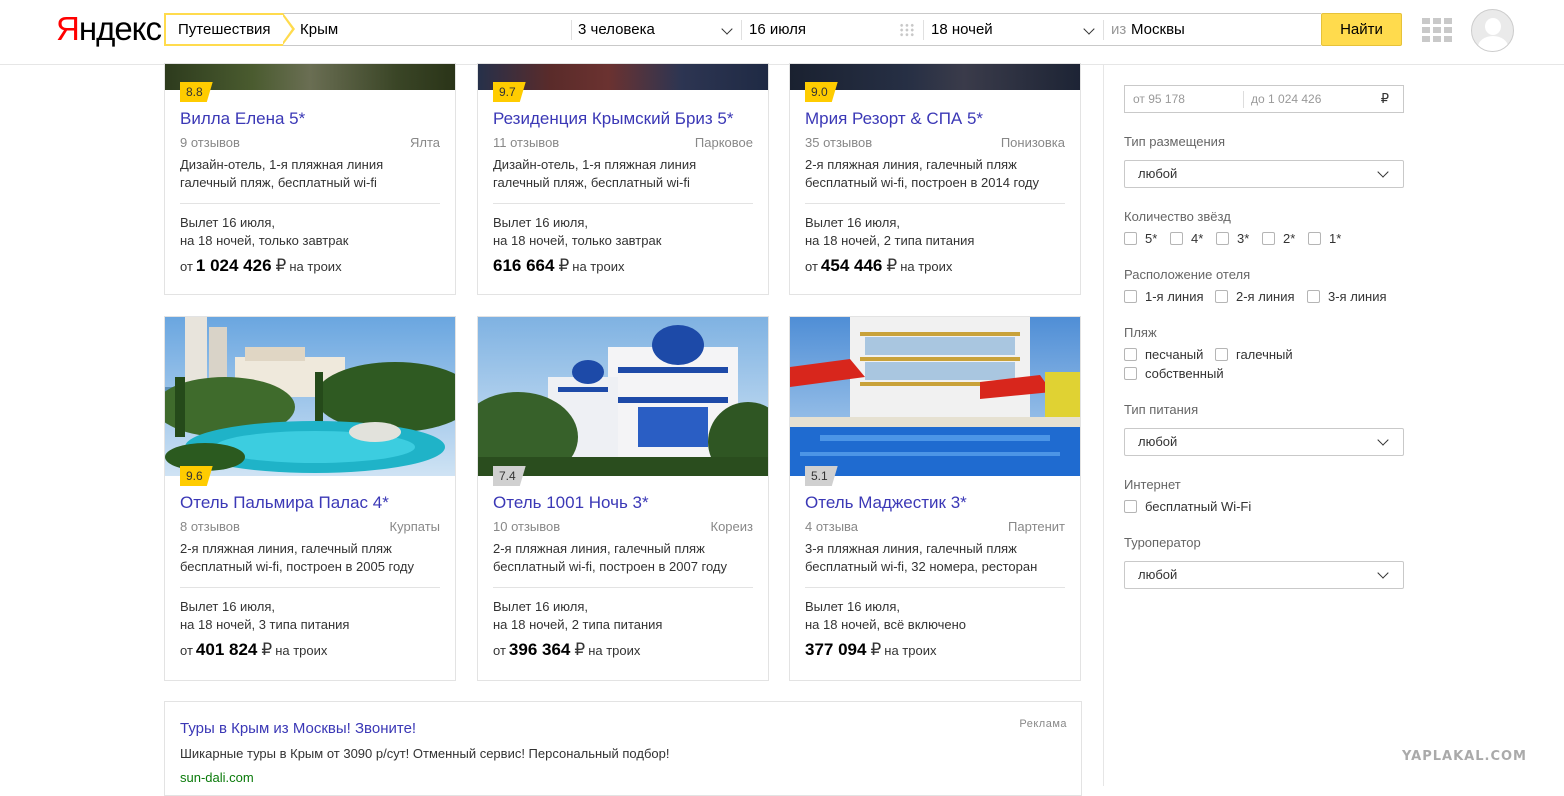 The width and height of the screenshot is (1564, 796). Describe the element at coordinates (310, 119) in the screenshot. I see `hotel-title: Вилла Елена 5*` at that location.